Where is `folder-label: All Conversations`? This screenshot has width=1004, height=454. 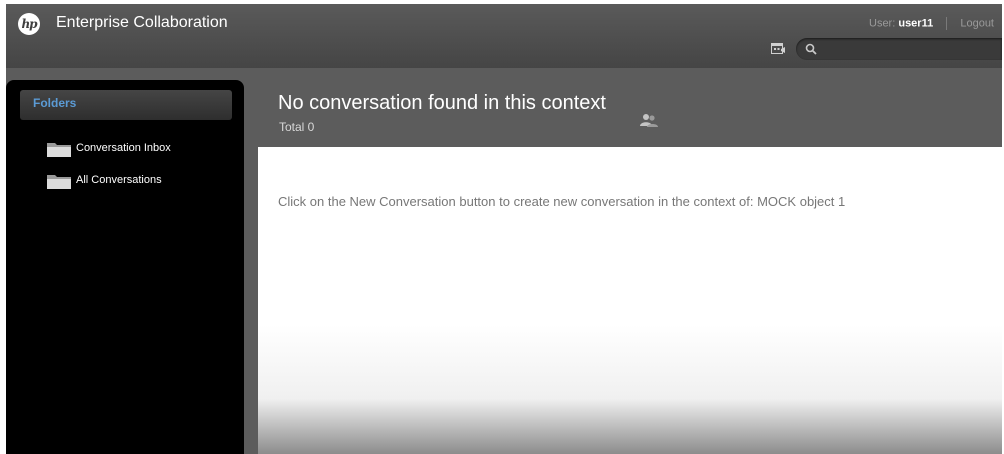
folder-label: All Conversations is located at coordinates (119, 180).